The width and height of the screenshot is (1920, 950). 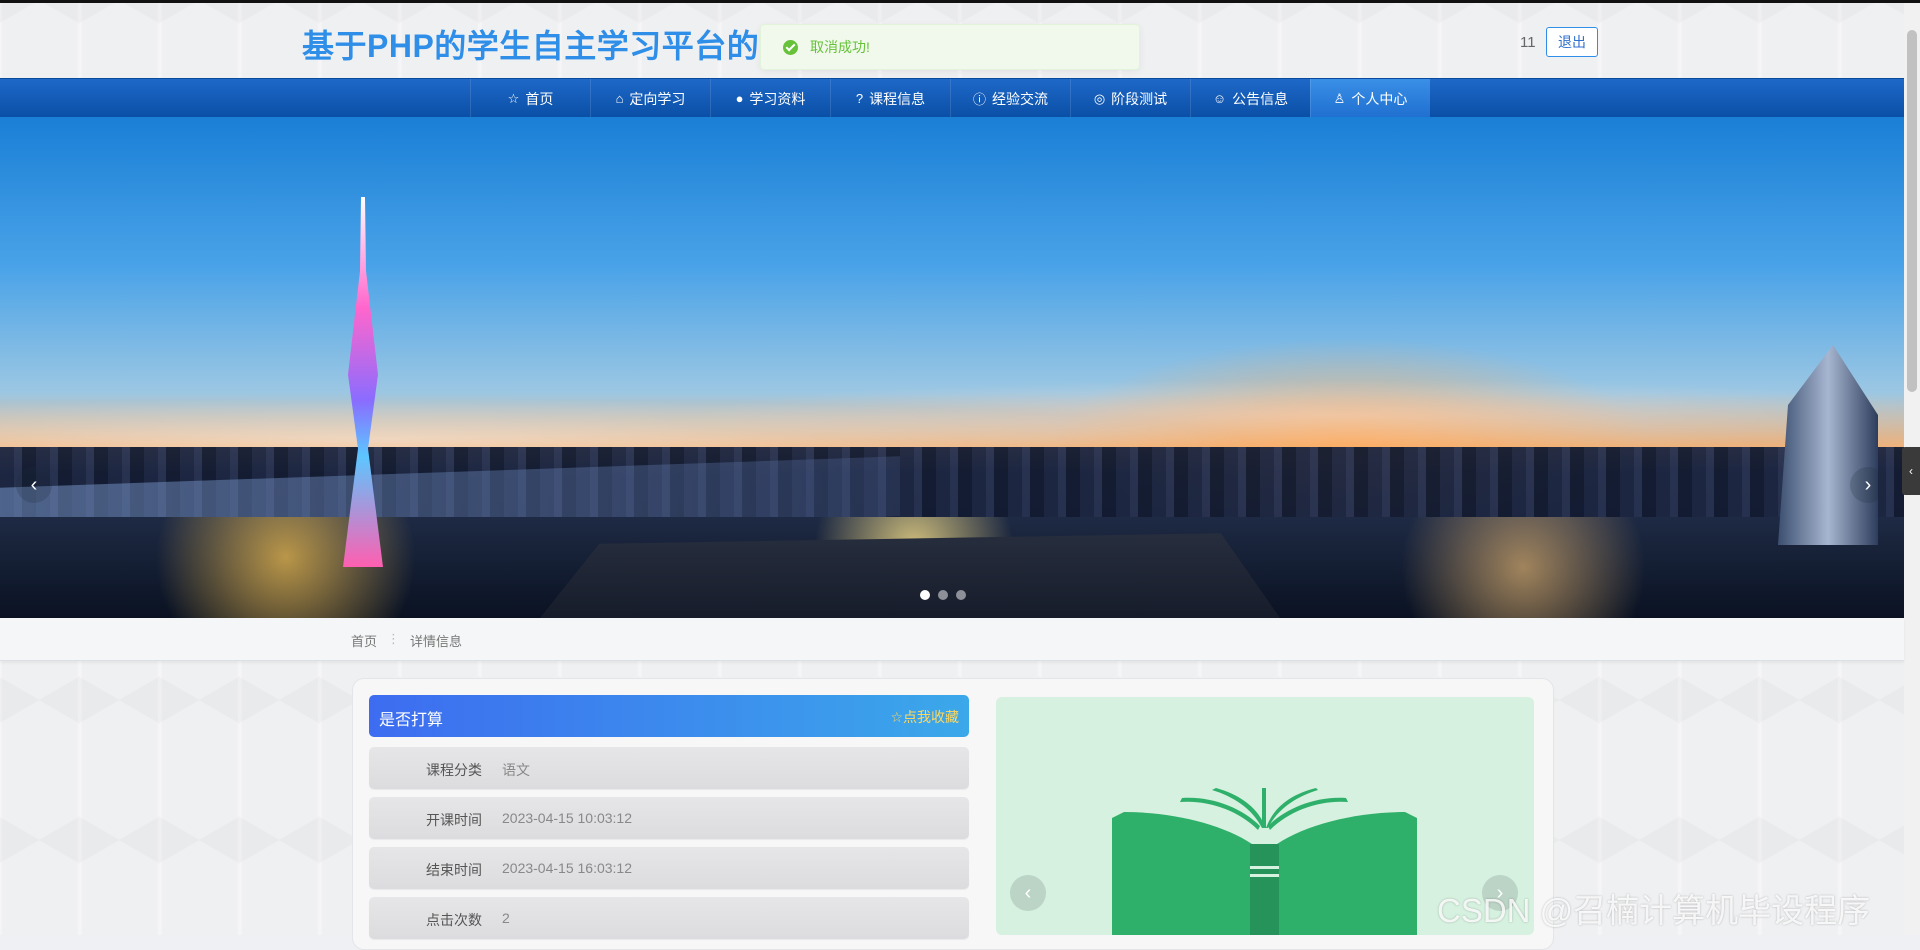 What do you see at coordinates (1379, 98) in the screenshot?
I see `nav-item-label: 个人中心` at bounding box center [1379, 98].